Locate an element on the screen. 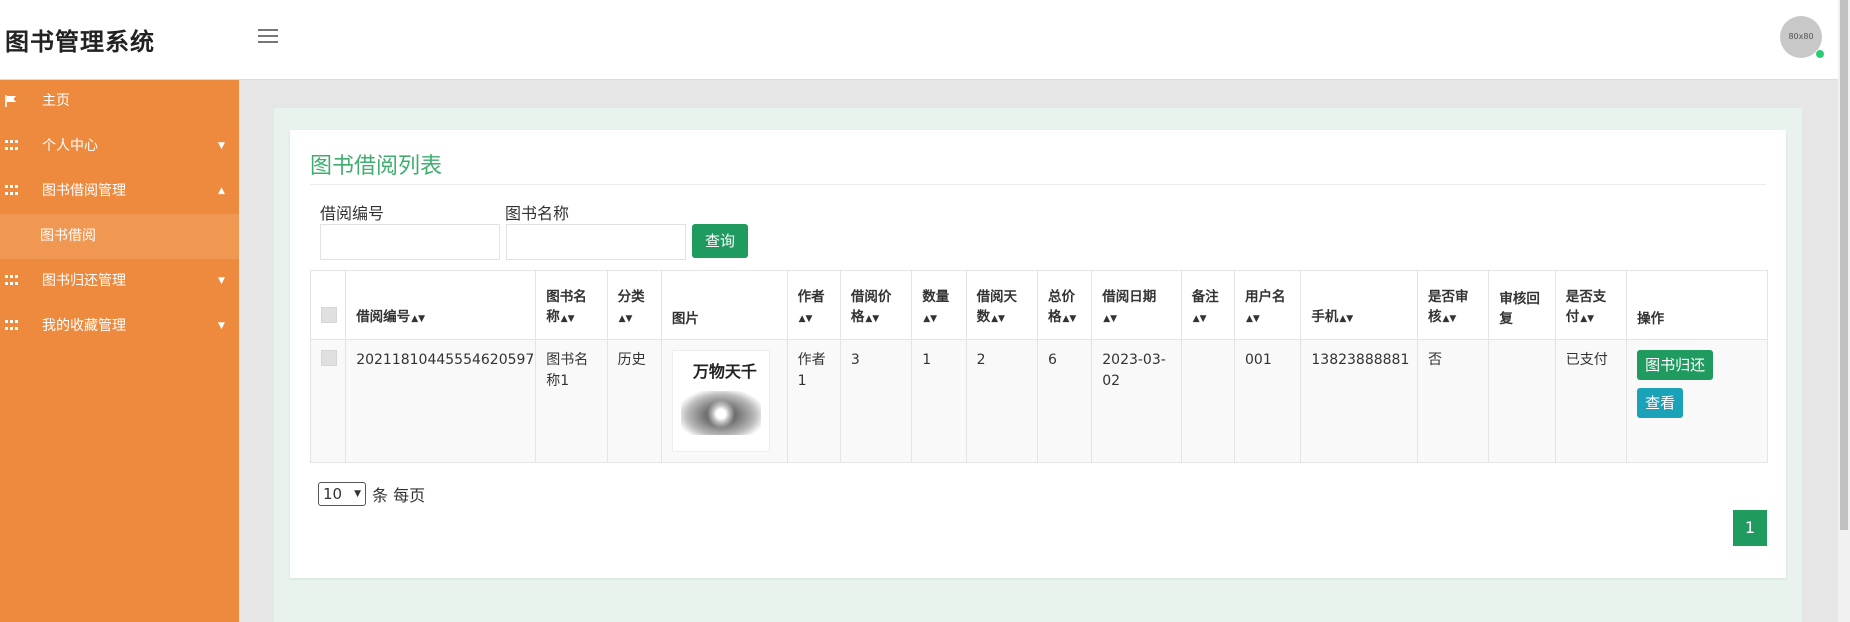 This screenshot has height=622, width=1850. col-header: 用户名▲▼ is located at coordinates (1268, 305).